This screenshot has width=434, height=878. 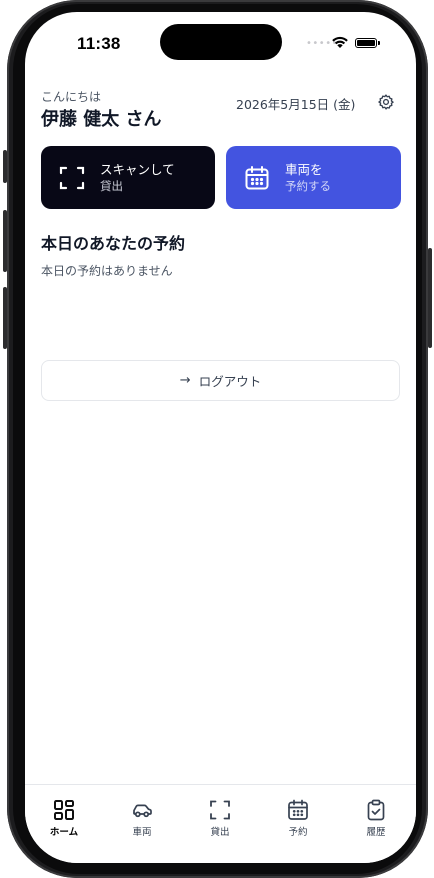 I want to click on tab-vehicles: 車両, so click(x=142, y=818).